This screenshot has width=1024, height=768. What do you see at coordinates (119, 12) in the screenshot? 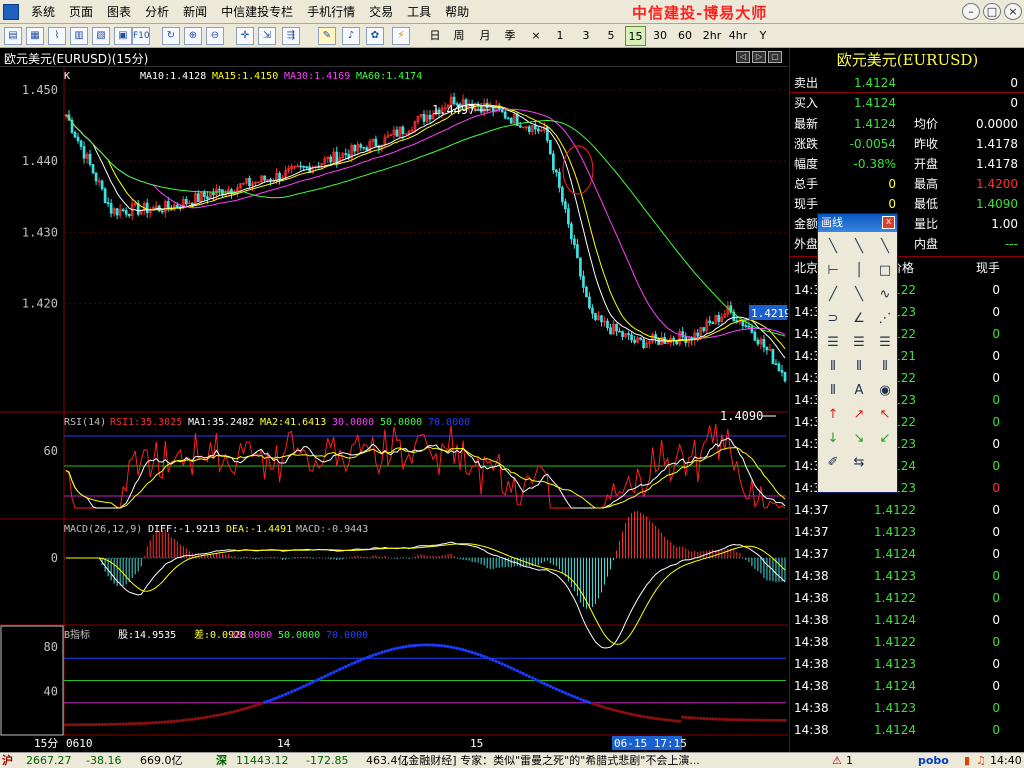
I see `menu-2: 图表` at bounding box center [119, 12].